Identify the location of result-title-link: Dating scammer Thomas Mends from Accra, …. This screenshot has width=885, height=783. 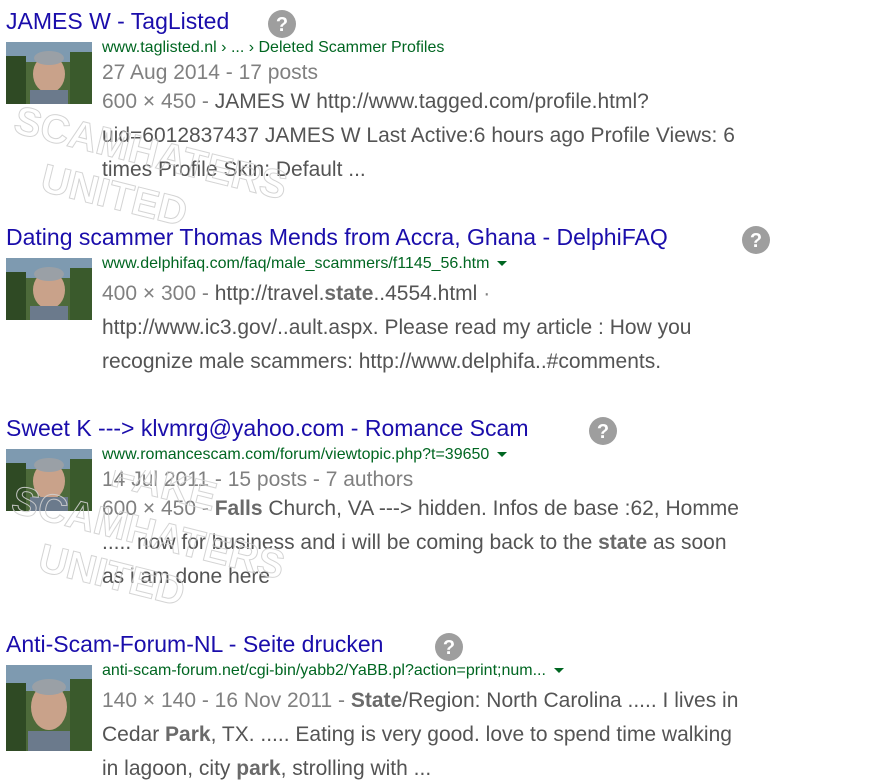
(337, 237).